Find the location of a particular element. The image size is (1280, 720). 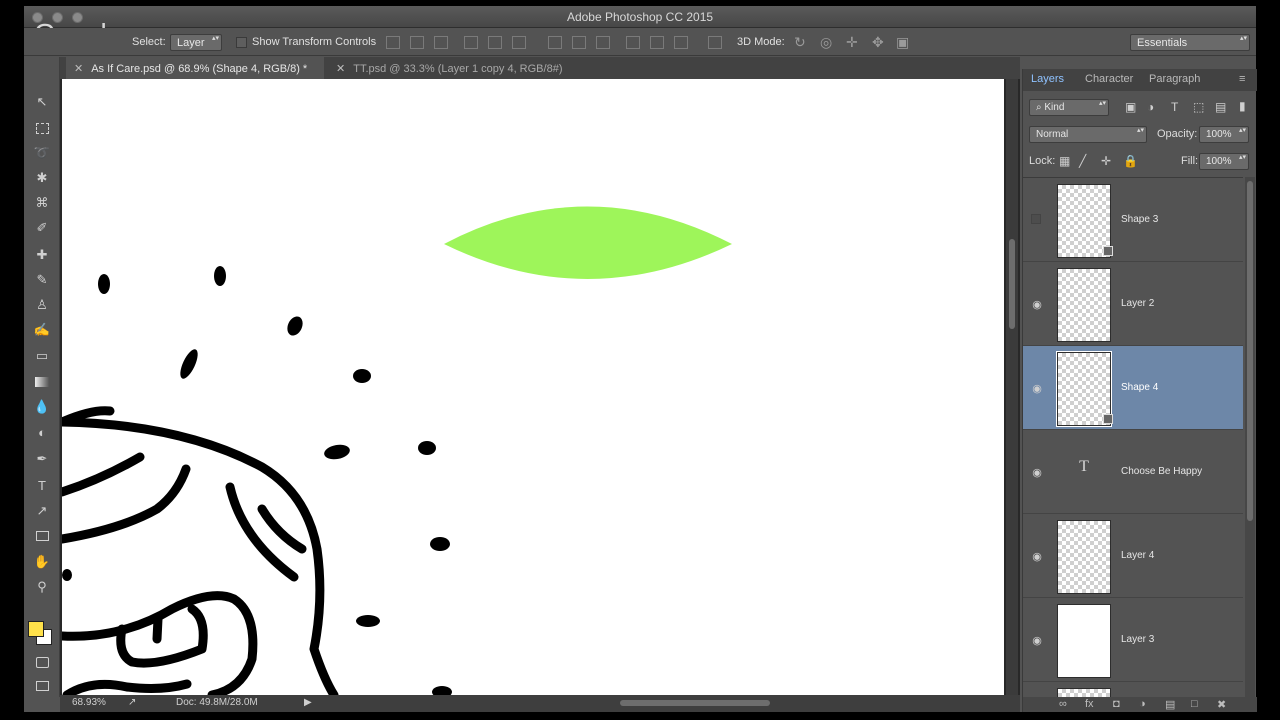

layer-row-partial is located at coordinates (1133, 689).